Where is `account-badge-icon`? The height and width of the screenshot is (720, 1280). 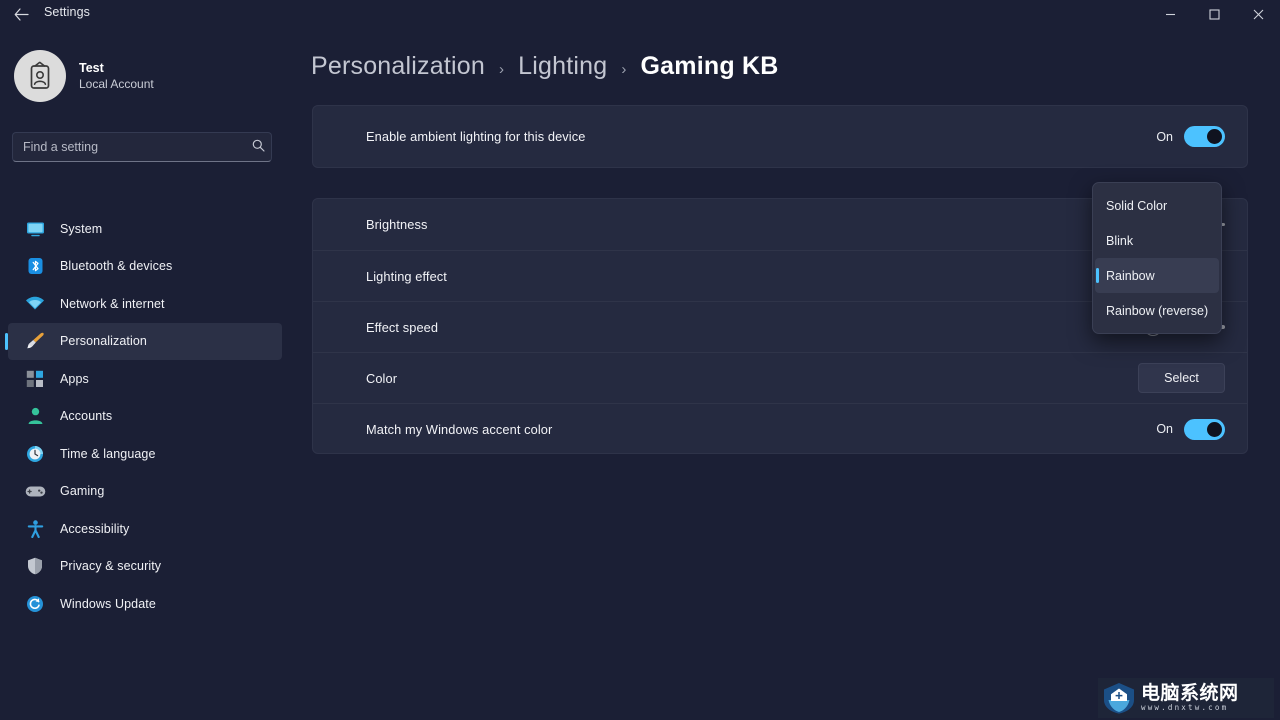 account-badge-icon is located at coordinates (40, 75).